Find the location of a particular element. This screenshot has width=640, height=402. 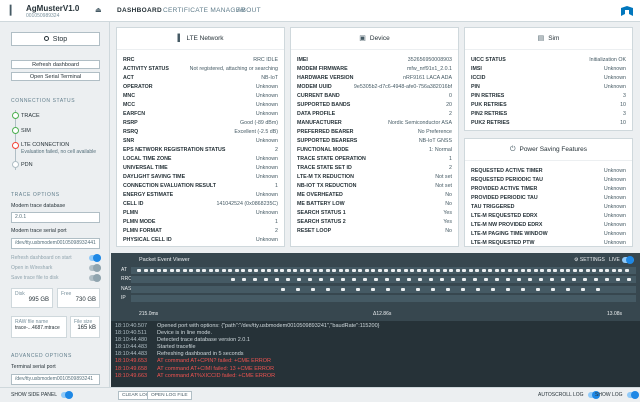

refresh-on-start-toggle is located at coordinates (95, 258).